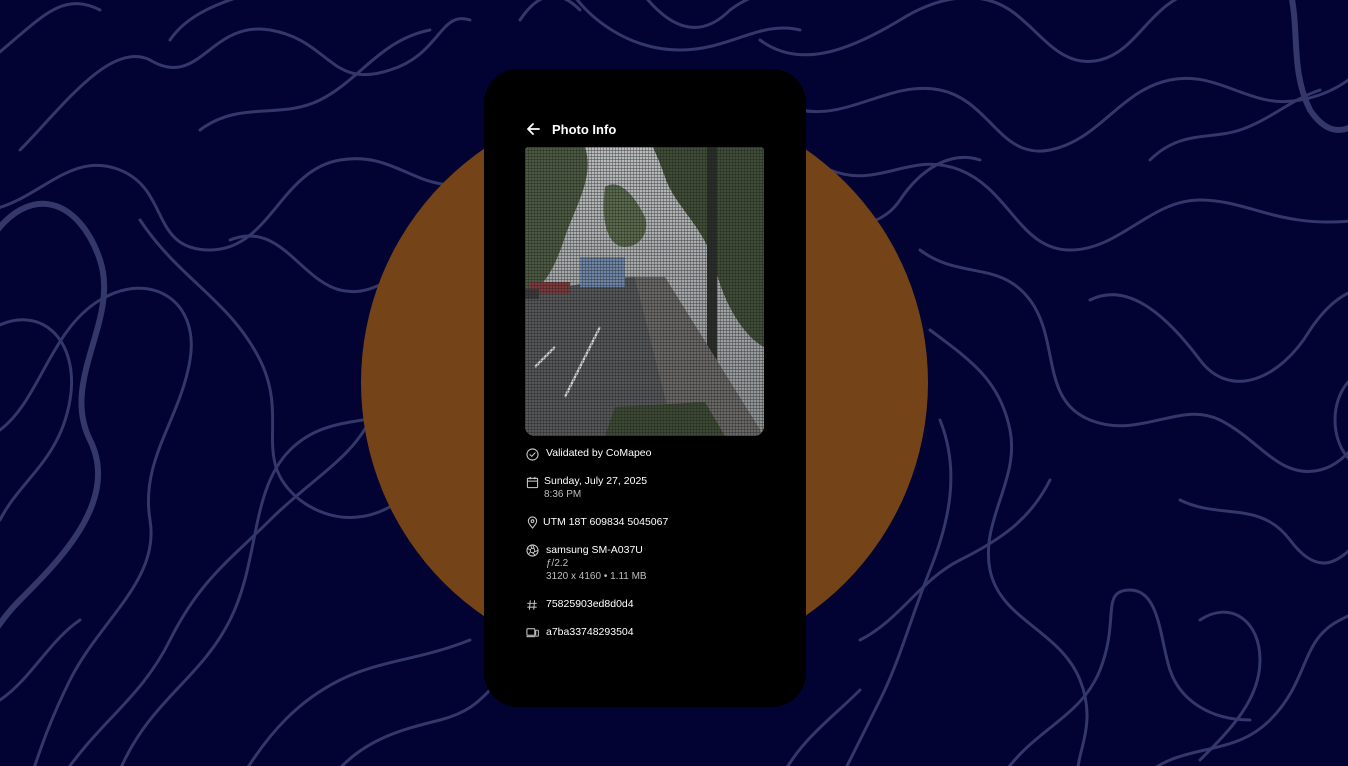 The width and height of the screenshot is (1348, 766). What do you see at coordinates (532, 633) in the screenshot?
I see `devices-icon` at bounding box center [532, 633].